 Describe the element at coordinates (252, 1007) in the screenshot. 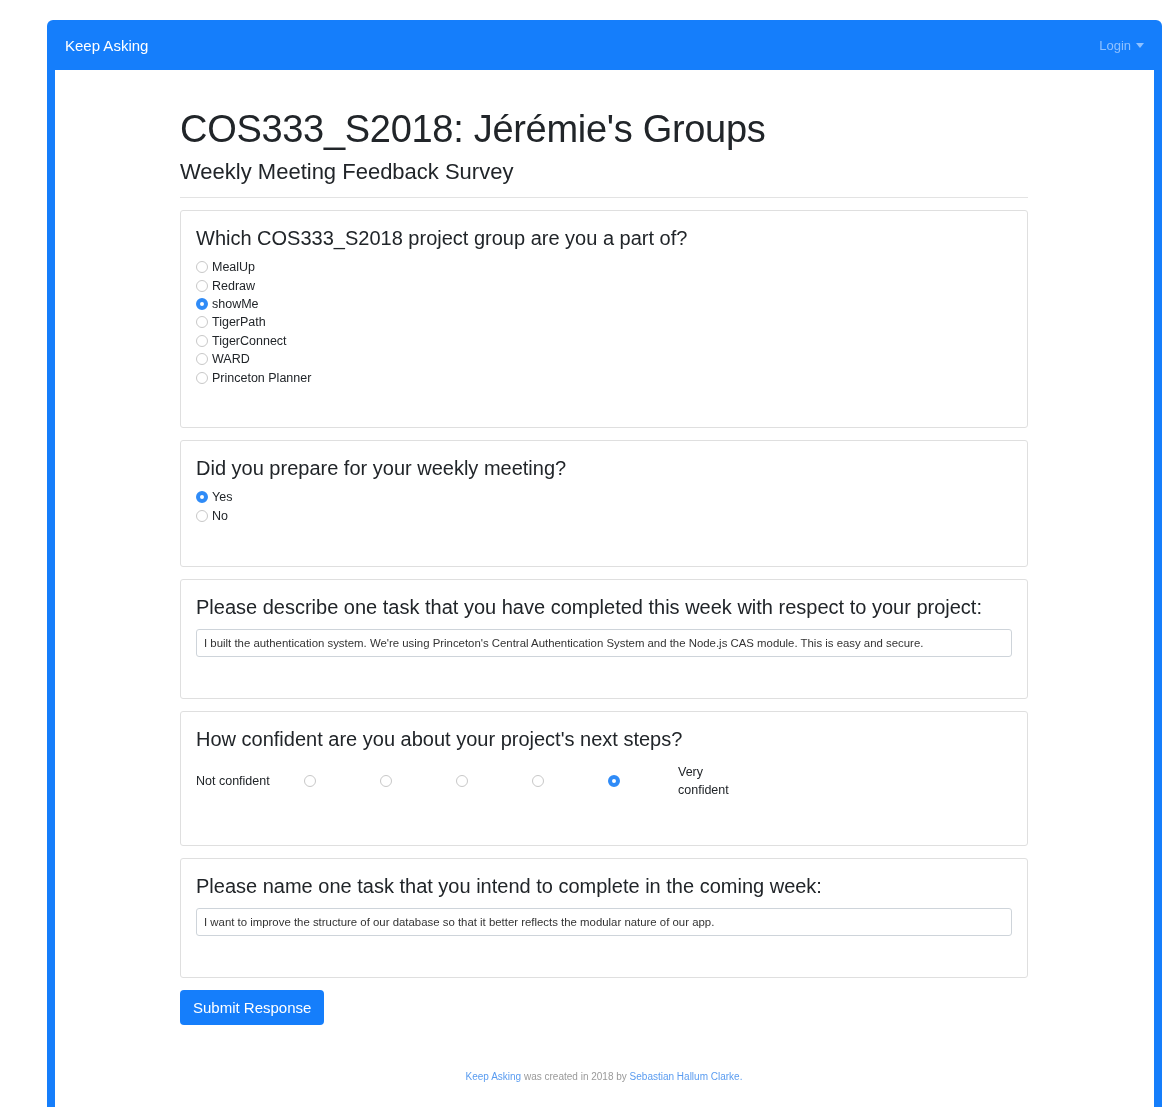

I see `submit-button: Submit Response` at that location.